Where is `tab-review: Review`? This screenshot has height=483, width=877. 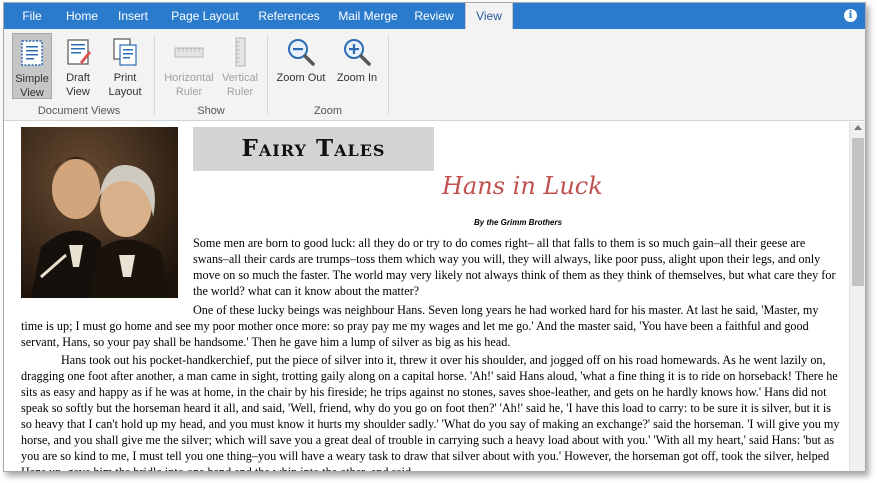
tab-review: Review is located at coordinates (434, 16).